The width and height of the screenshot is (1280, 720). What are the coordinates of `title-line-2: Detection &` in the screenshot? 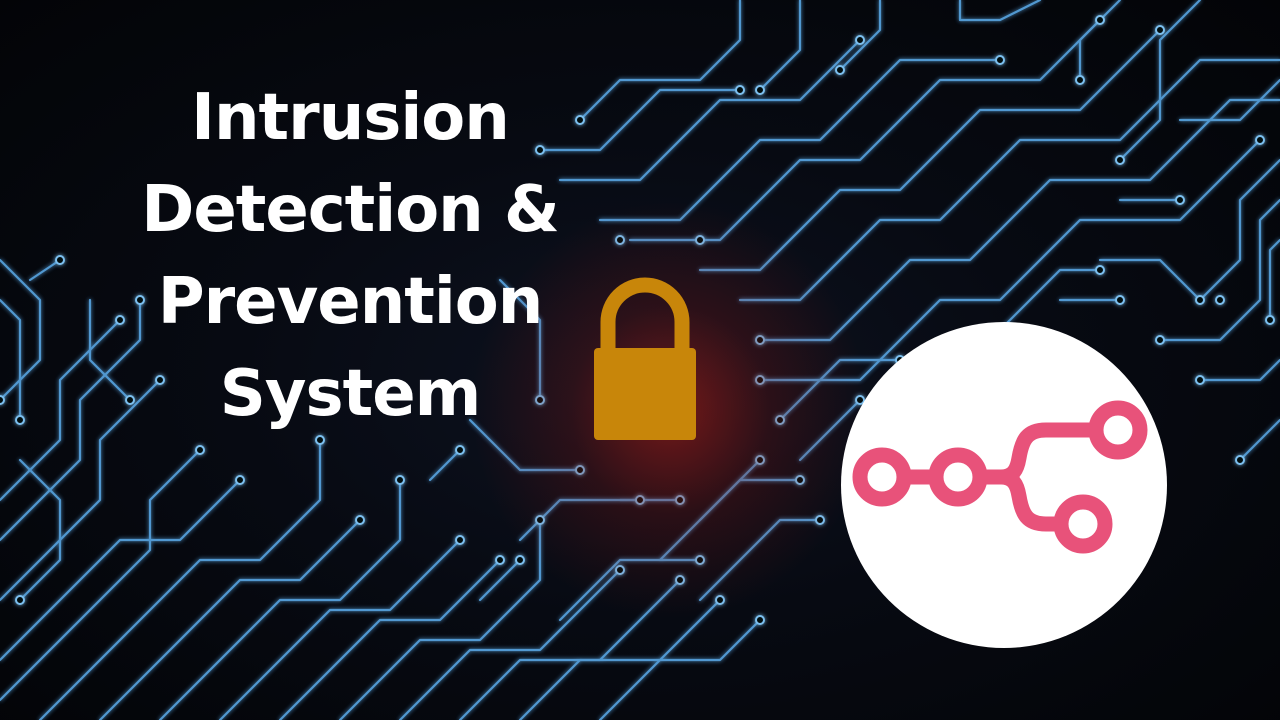 It's located at (350, 210).